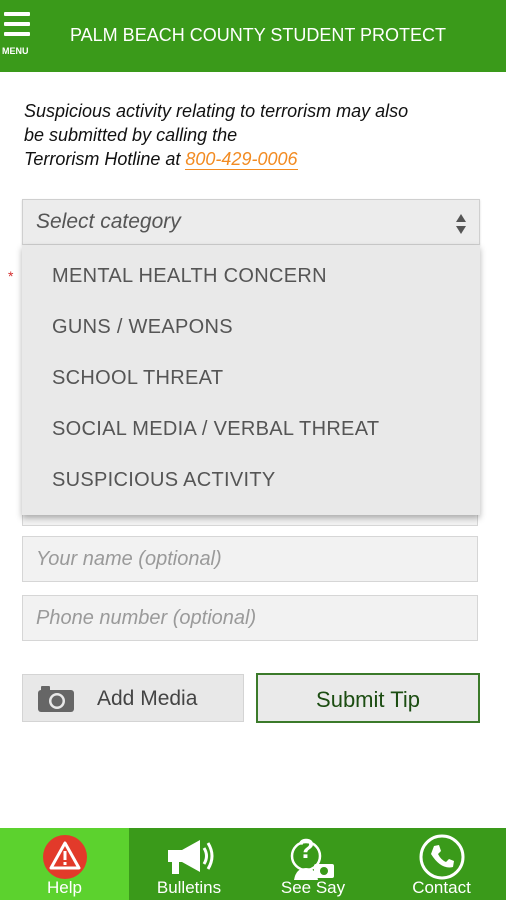 This screenshot has height=900, width=506. What do you see at coordinates (441, 887) in the screenshot?
I see `tab-contact-label: Contact` at bounding box center [441, 887].